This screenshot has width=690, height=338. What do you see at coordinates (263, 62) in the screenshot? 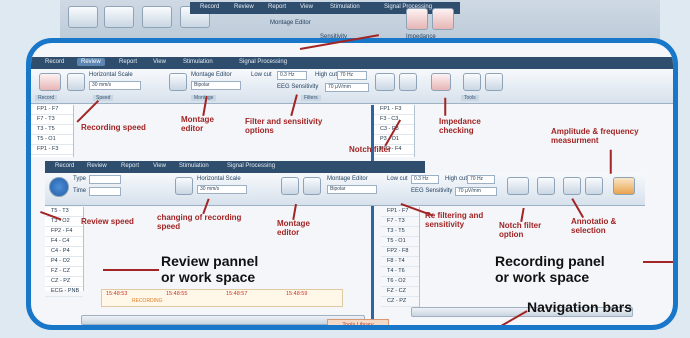
I see `rec-tab-signal-processing: Signal Processing` at bounding box center [263, 62].